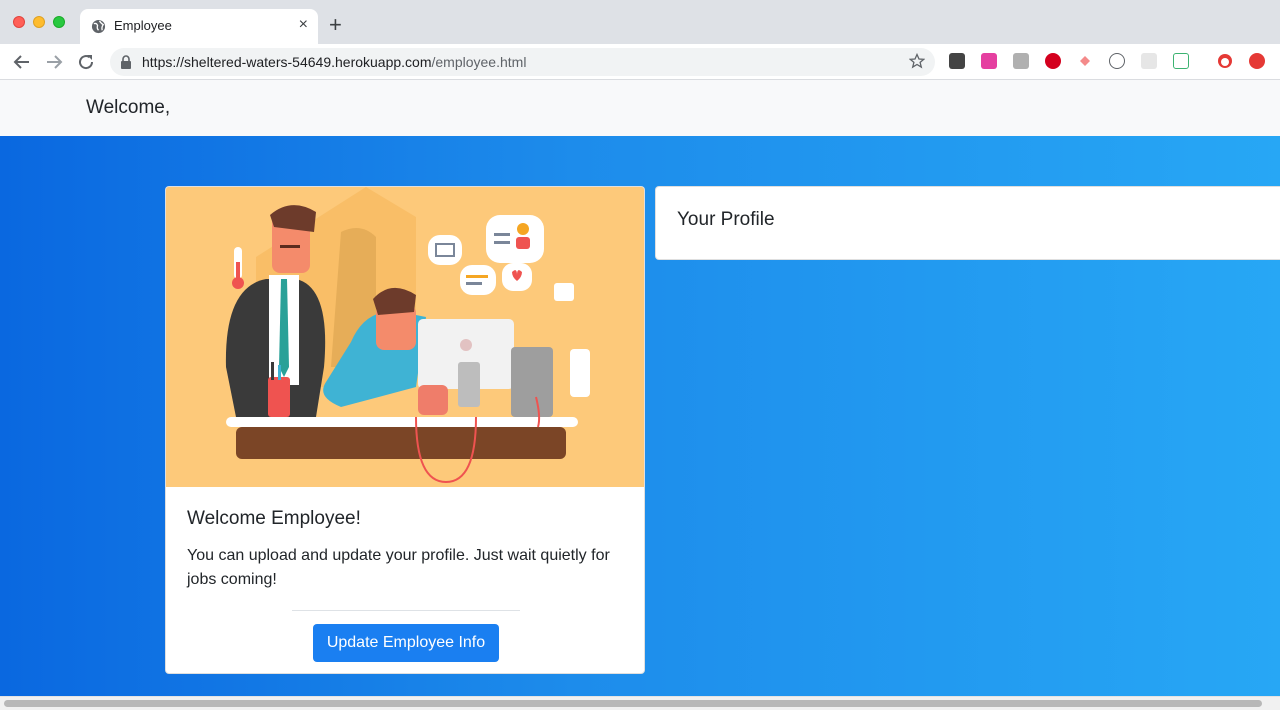 The width and height of the screenshot is (1280, 710). Describe the element at coordinates (1053, 61) in the screenshot. I see `adblock-plus-icon` at that location.